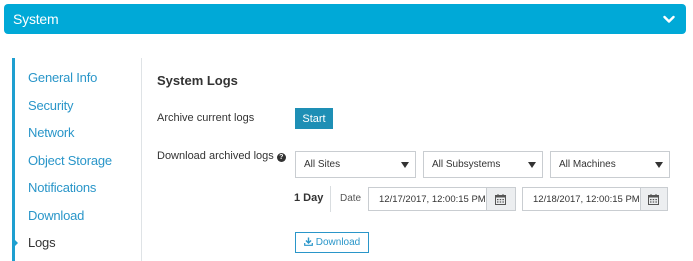  What do you see at coordinates (330, 199) in the screenshot?
I see `divider` at bounding box center [330, 199].